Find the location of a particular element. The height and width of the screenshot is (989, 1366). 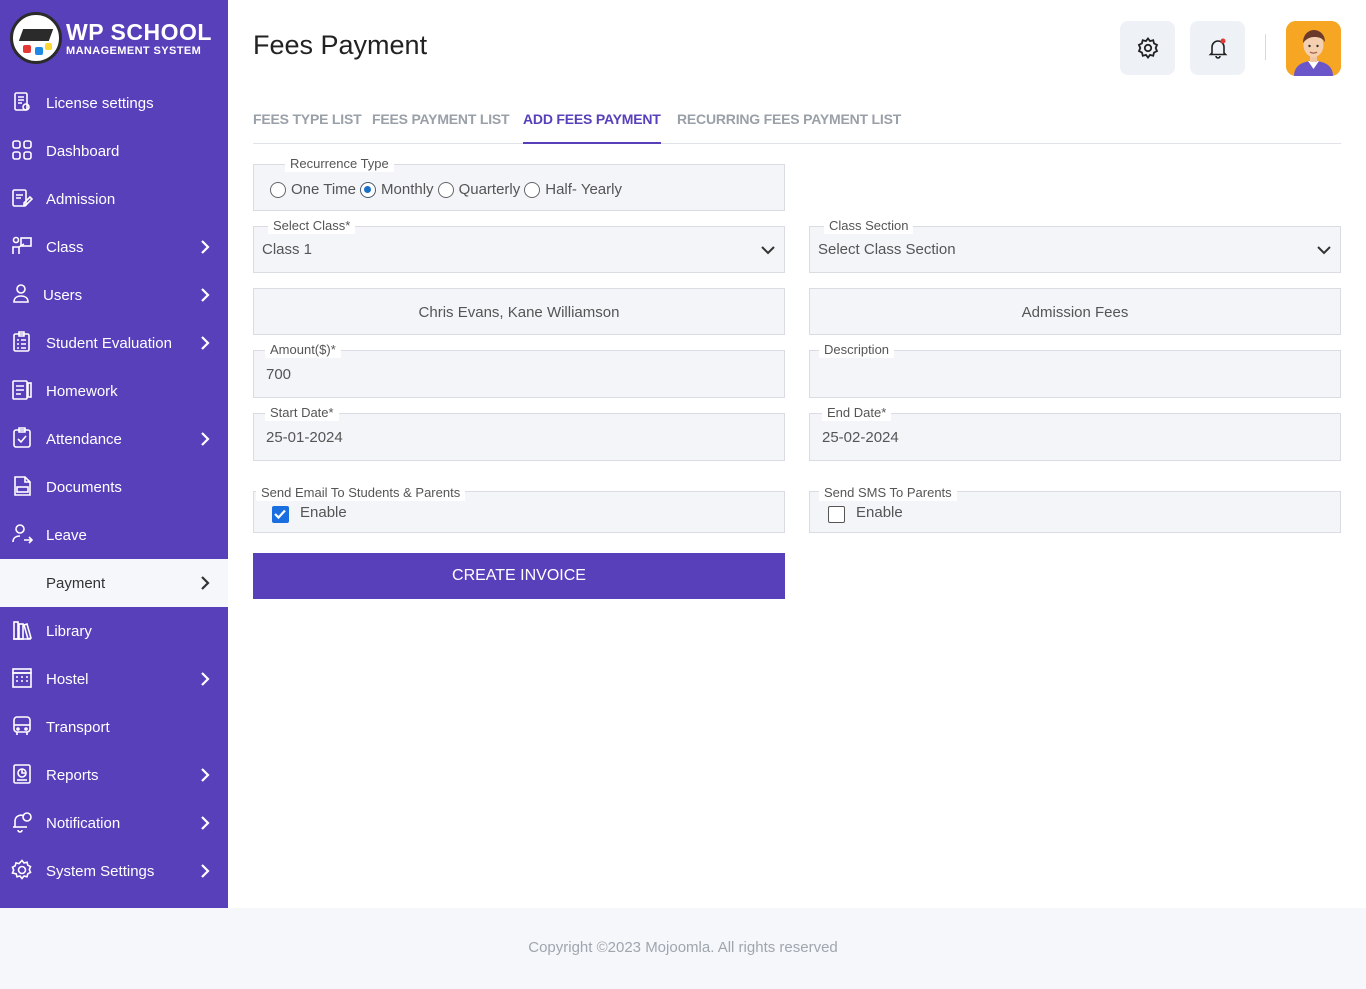

sidebar-item-users: Users is located at coordinates (114, 295).